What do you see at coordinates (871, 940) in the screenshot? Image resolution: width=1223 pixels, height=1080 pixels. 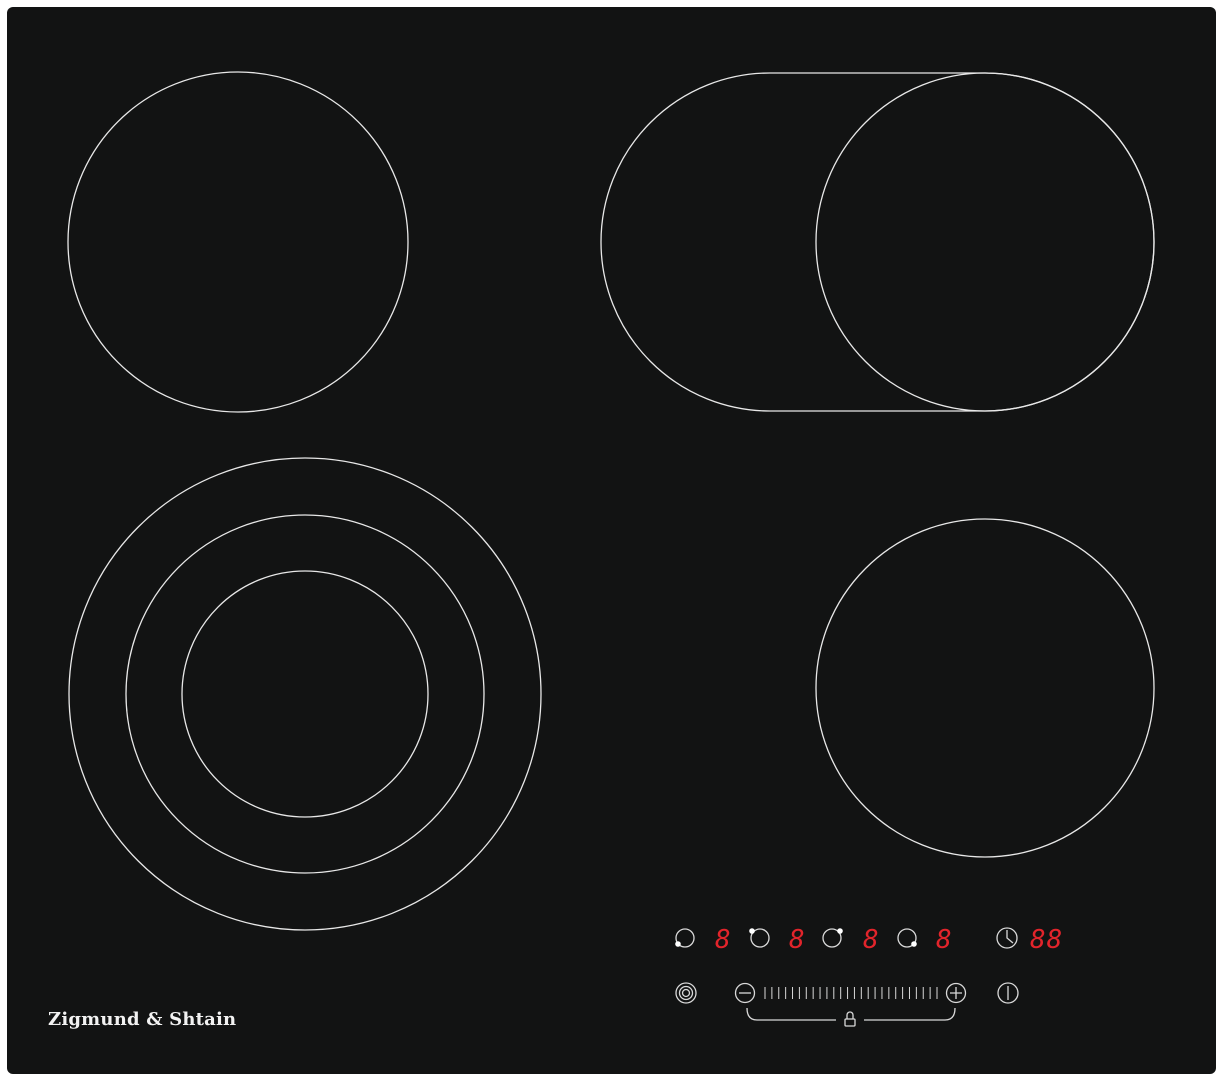 I see `zone-display-rear-right: 8` at bounding box center [871, 940].